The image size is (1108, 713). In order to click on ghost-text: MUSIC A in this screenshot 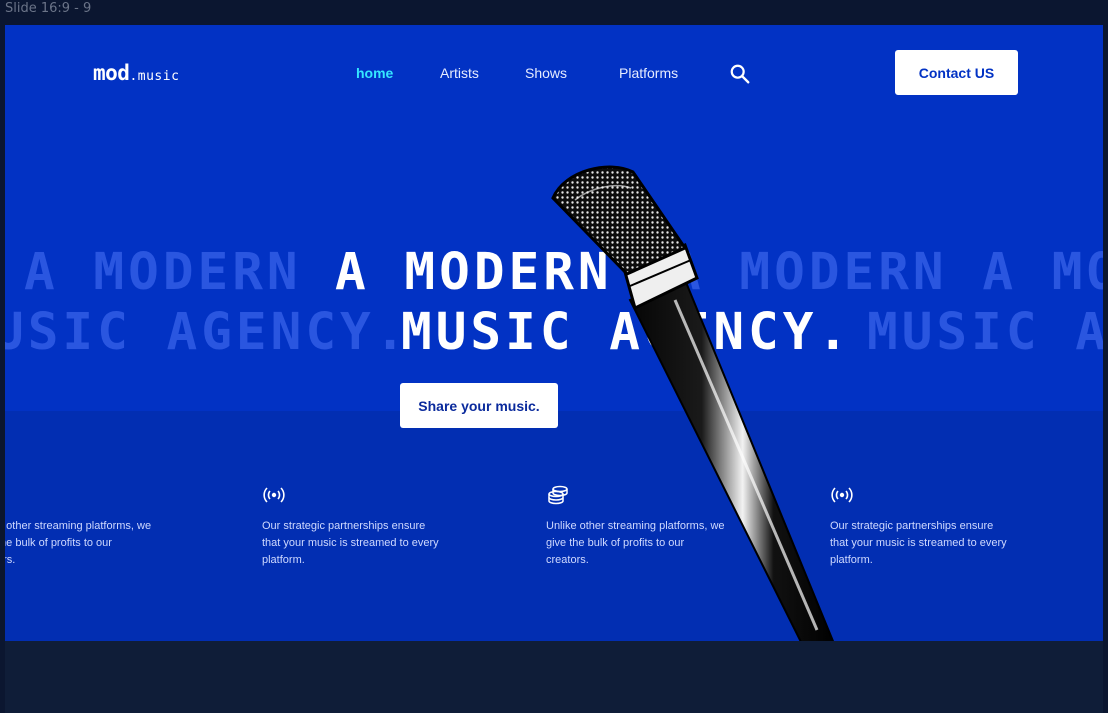, I will do `click(985, 332)`.